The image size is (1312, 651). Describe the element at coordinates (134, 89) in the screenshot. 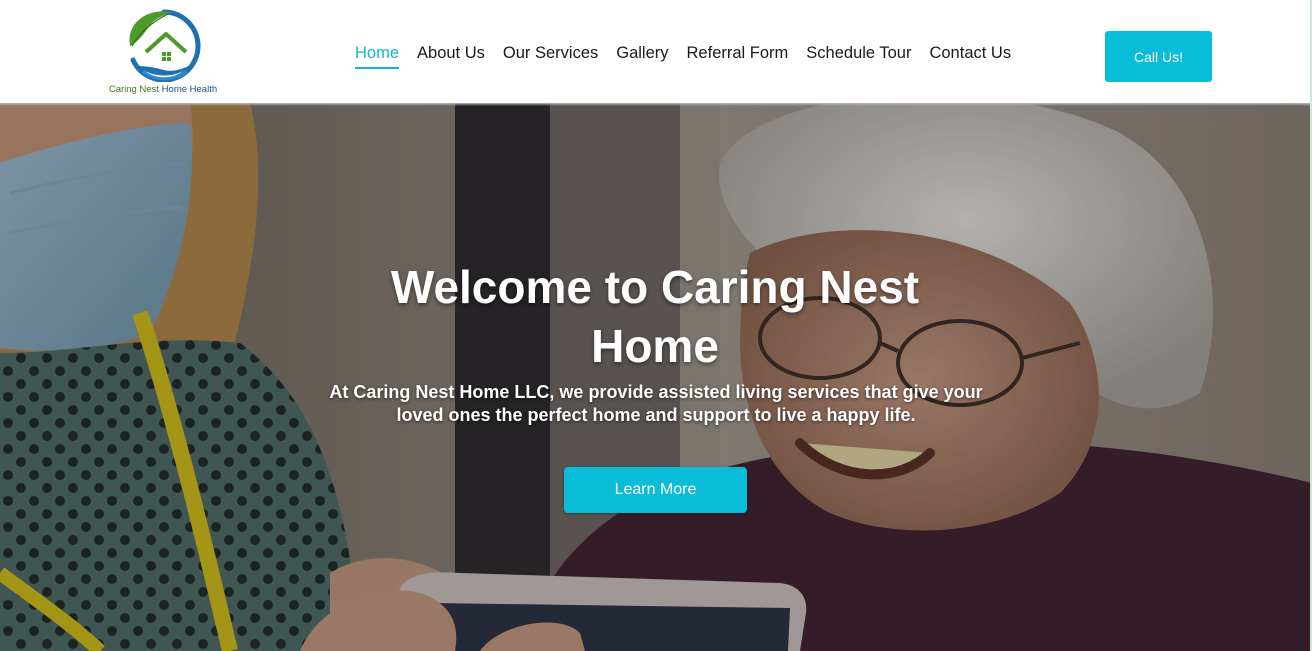

I see `logo-text-primary: Caring Nest` at that location.